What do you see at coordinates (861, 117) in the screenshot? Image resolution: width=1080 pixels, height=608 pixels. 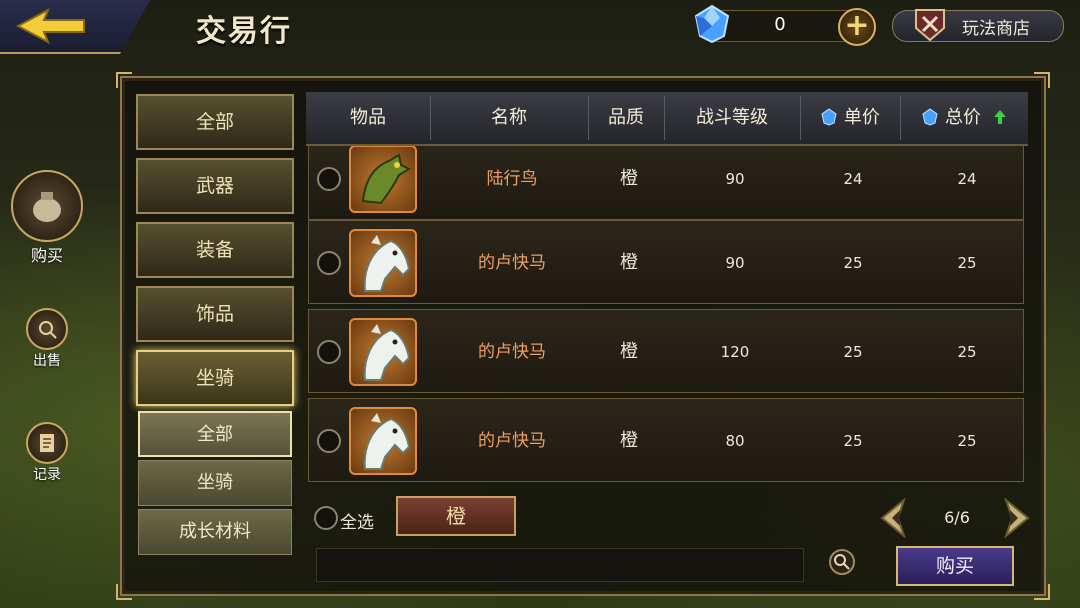 I see `header-unit-price-label: 单价` at bounding box center [861, 117].